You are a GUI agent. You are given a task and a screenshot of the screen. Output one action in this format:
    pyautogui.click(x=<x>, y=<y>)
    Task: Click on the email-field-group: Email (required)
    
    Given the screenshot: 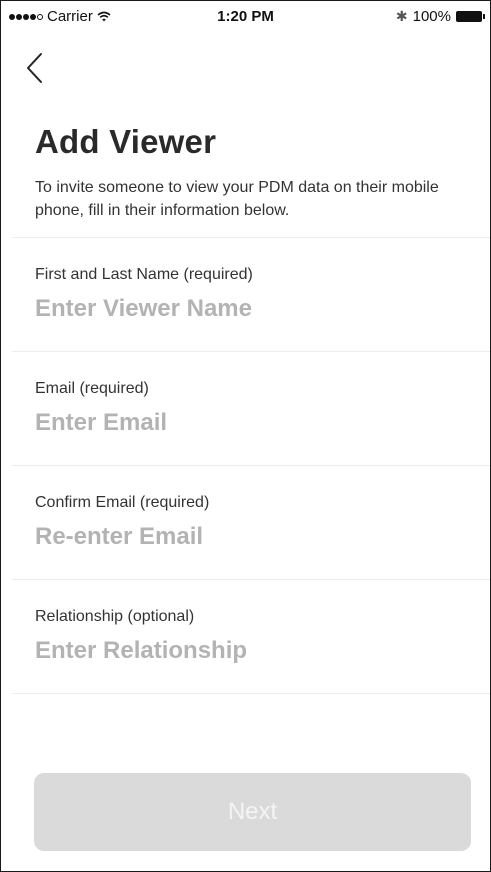 What is the action you would take?
    pyautogui.click(x=251, y=408)
    